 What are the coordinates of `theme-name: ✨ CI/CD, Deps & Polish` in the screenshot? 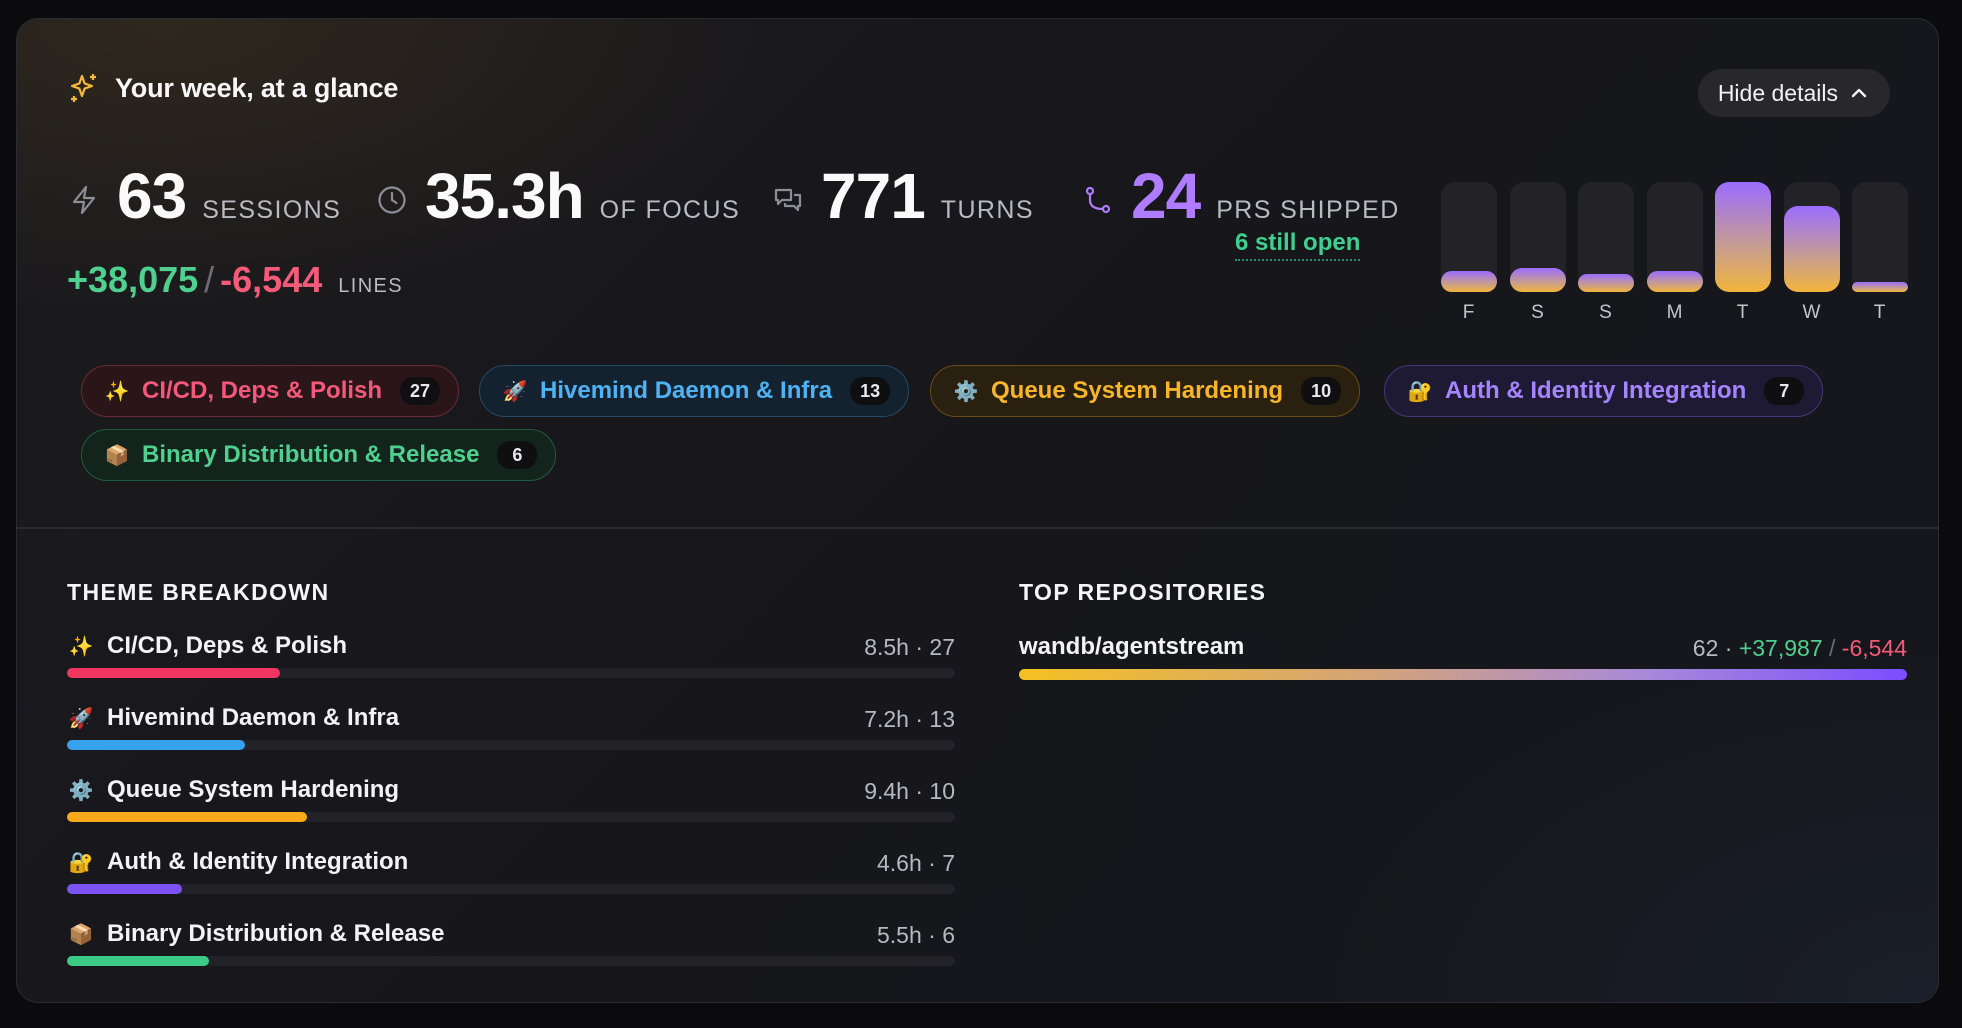 It's located at (207, 646).